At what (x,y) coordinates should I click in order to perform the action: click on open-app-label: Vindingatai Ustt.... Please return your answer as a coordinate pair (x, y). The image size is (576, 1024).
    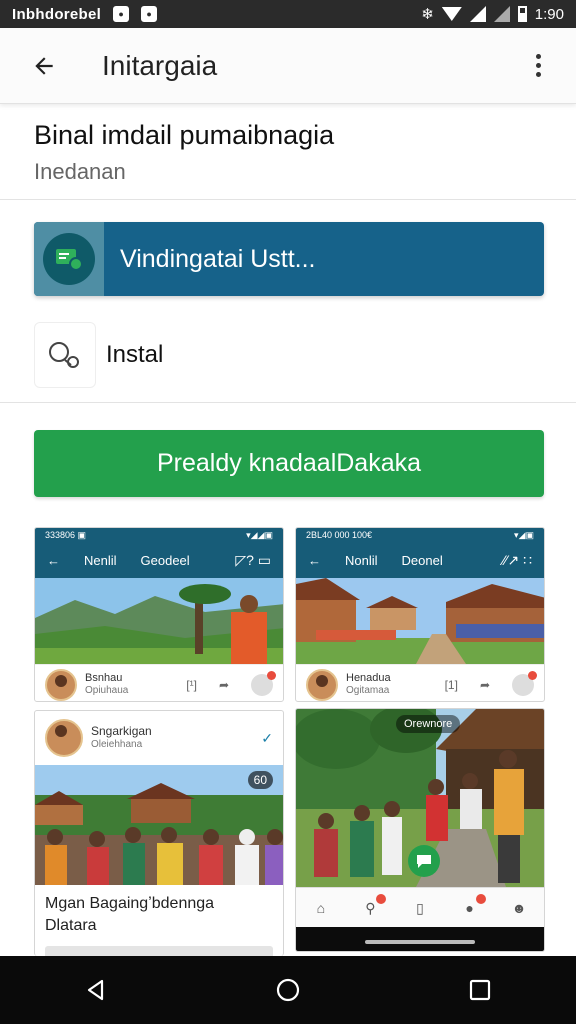
    Looking at the image, I should click on (218, 258).